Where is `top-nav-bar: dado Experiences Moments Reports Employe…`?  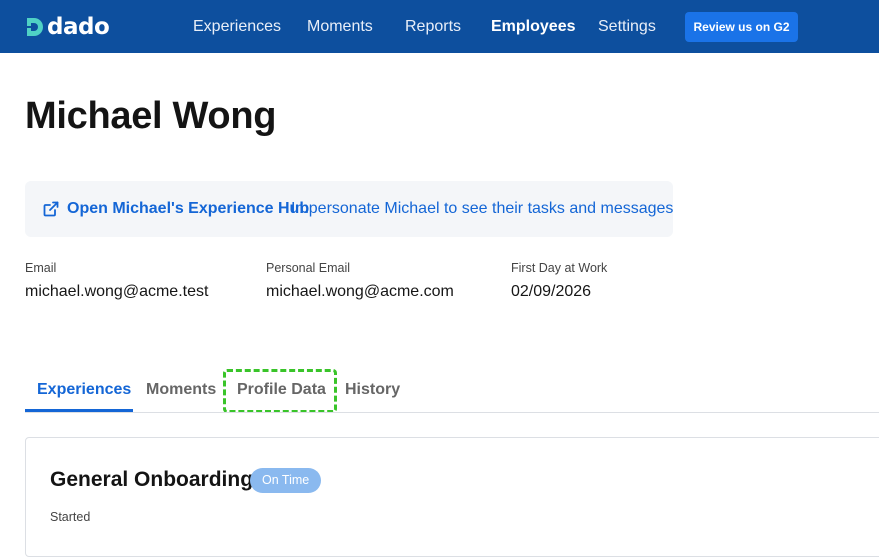 top-nav-bar: dado Experiences Moments Reports Employe… is located at coordinates (439, 26).